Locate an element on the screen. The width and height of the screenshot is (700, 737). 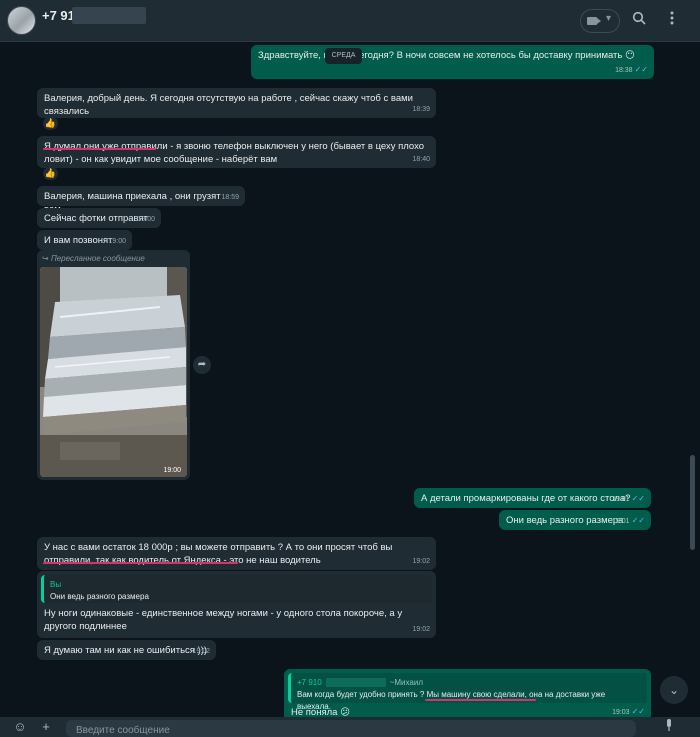
microphone-icon is located at coordinates (669, 727).